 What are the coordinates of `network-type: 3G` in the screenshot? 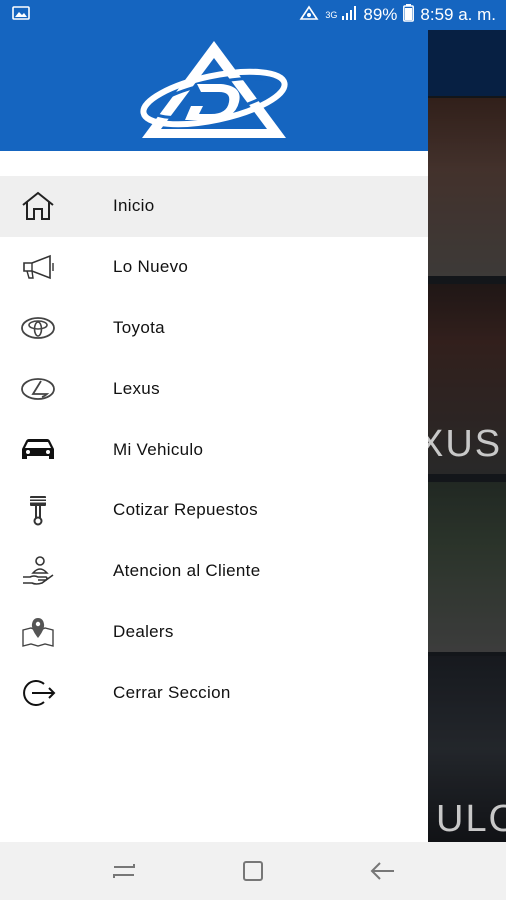 It's located at (331, 14).